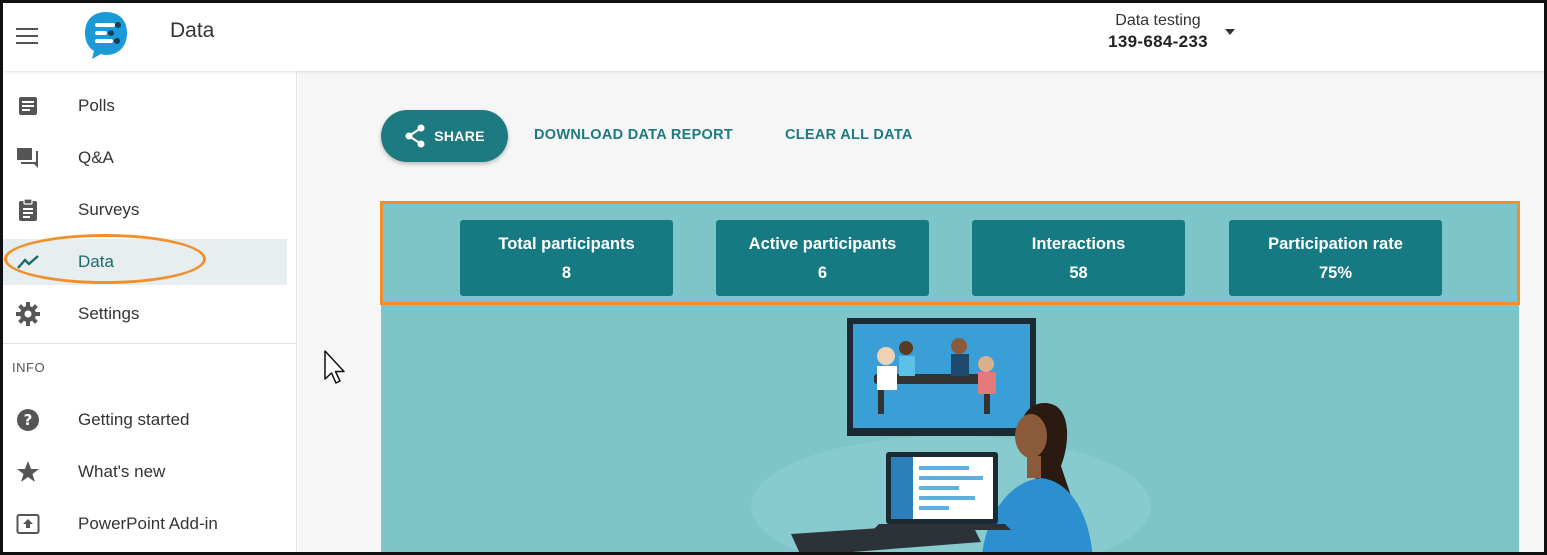 The height and width of the screenshot is (555, 1547). What do you see at coordinates (27, 36) in the screenshot?
I see `menu-icon` at bounding box center [27, 36].